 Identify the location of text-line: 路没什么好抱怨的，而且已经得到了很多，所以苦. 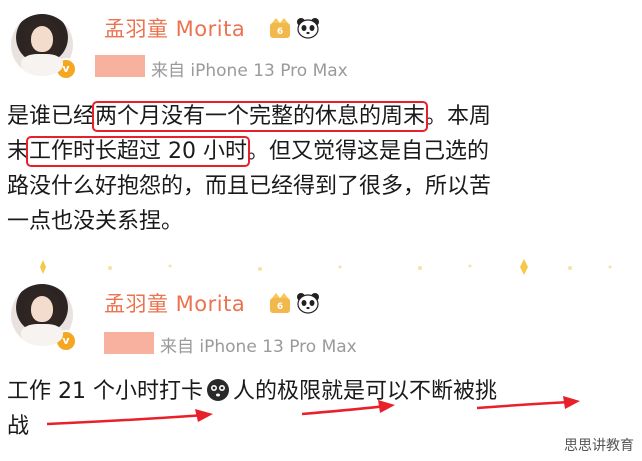
(249, 186).